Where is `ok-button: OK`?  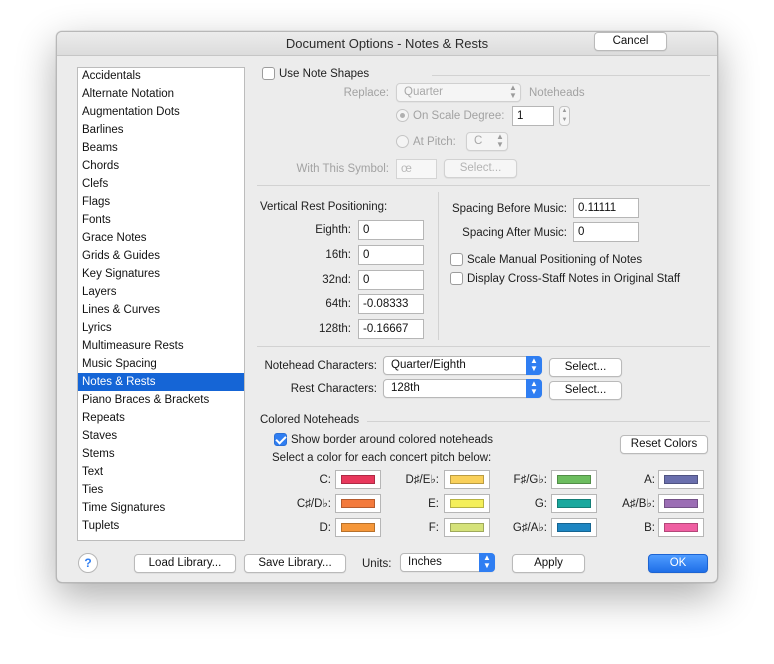 ok-button: OK is located at coordinates (678, 563).